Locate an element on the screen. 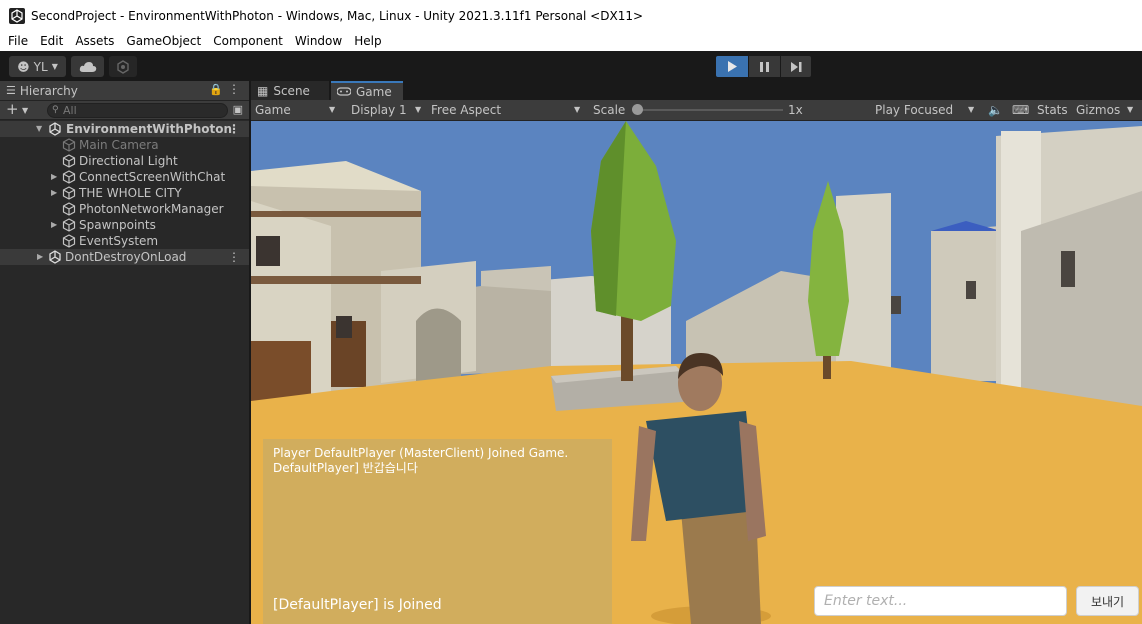 This screenshot has width=1142, height=624. play-icon is located at coordinates (732, 66).